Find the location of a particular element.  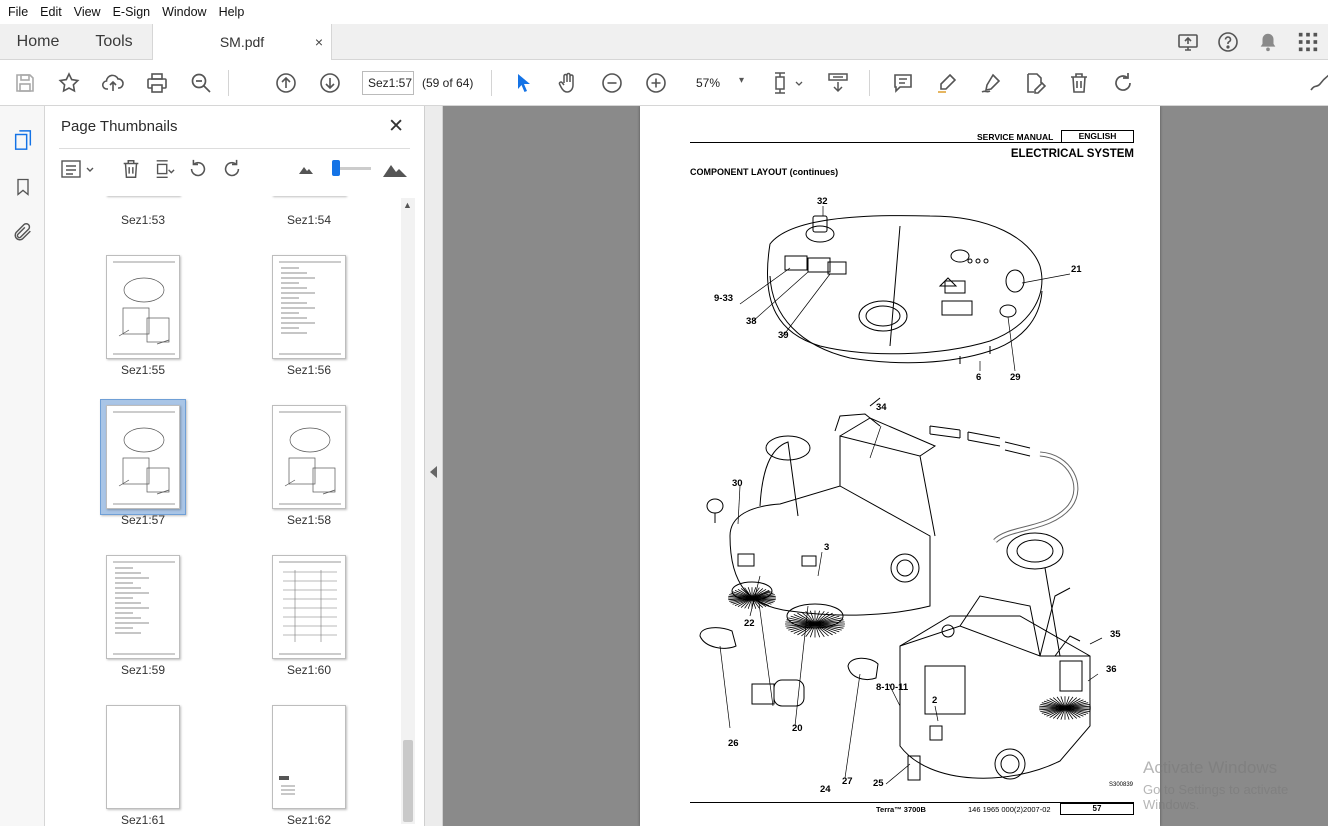

main-toolbar: Sez1:57 (59 of 64) 57% ▾ is located at coordinates (664, 83).